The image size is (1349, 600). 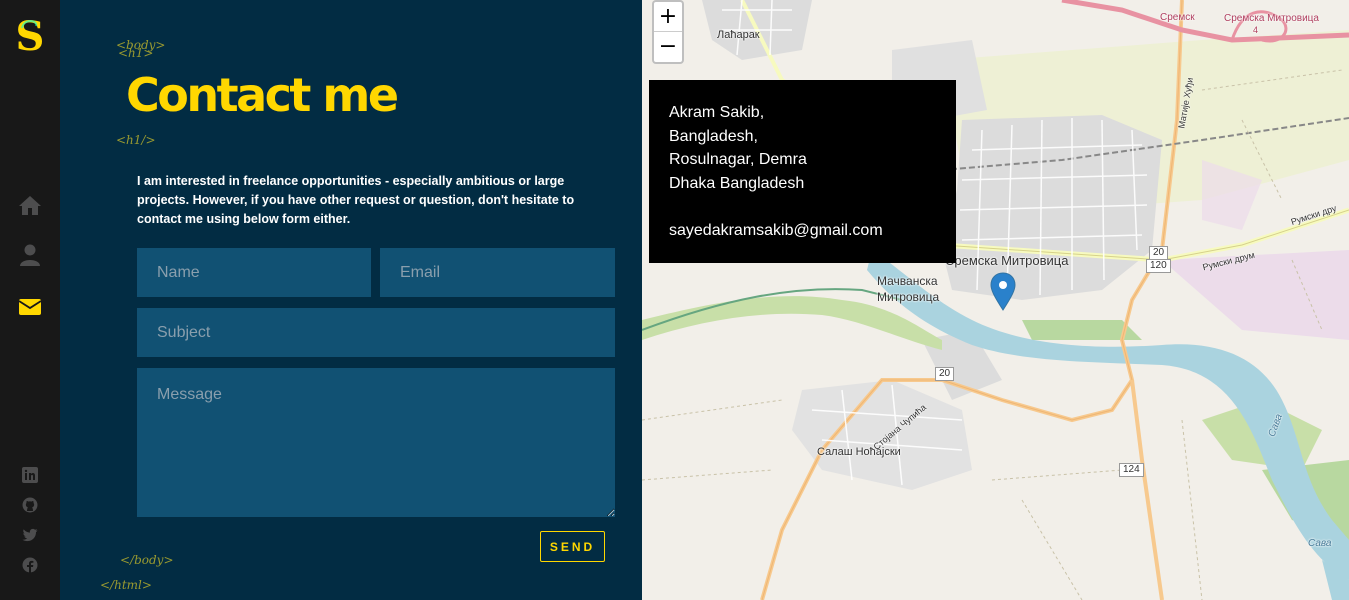 What do you see at coordinates (668, 47) in the screenshot?
I see `zoom-out-button: −` at bounding box center [668, 47].